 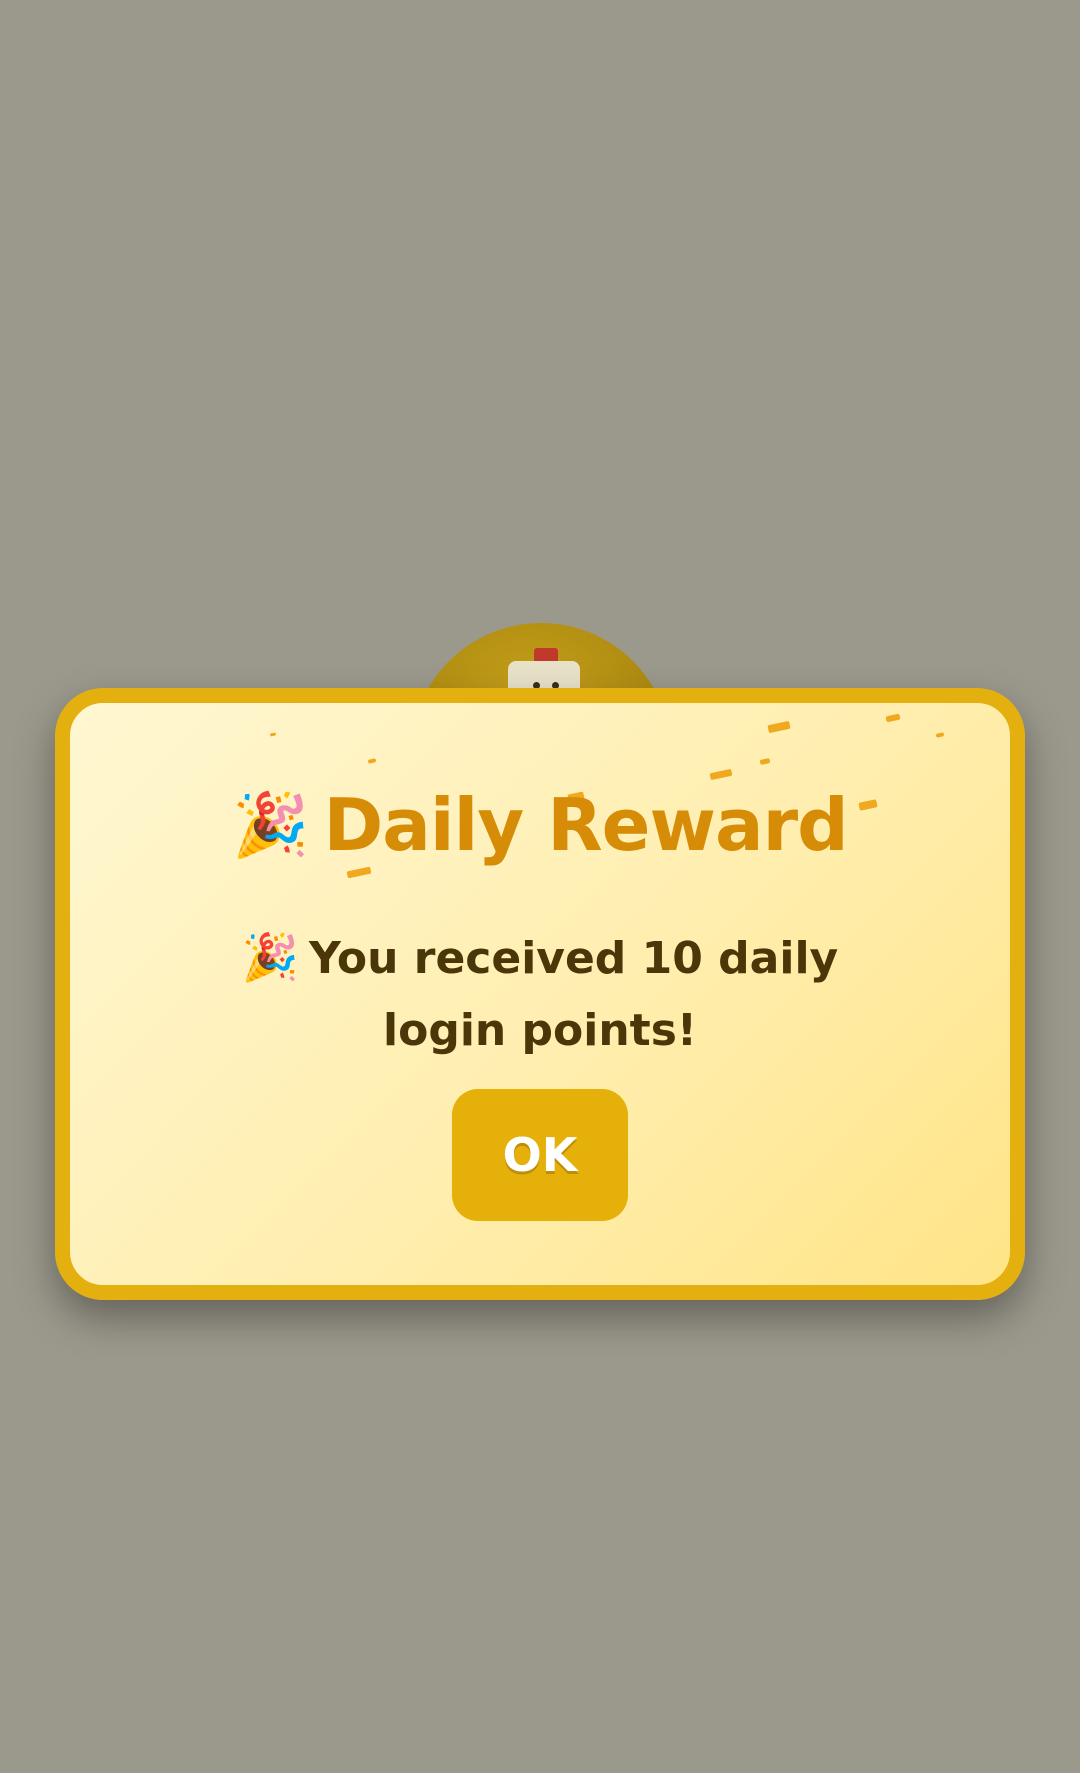 What do you see at coordinates (586, 825) in the screenshot?
I see `dialog-title: Daily Reward` at bounding box center [586, 825].